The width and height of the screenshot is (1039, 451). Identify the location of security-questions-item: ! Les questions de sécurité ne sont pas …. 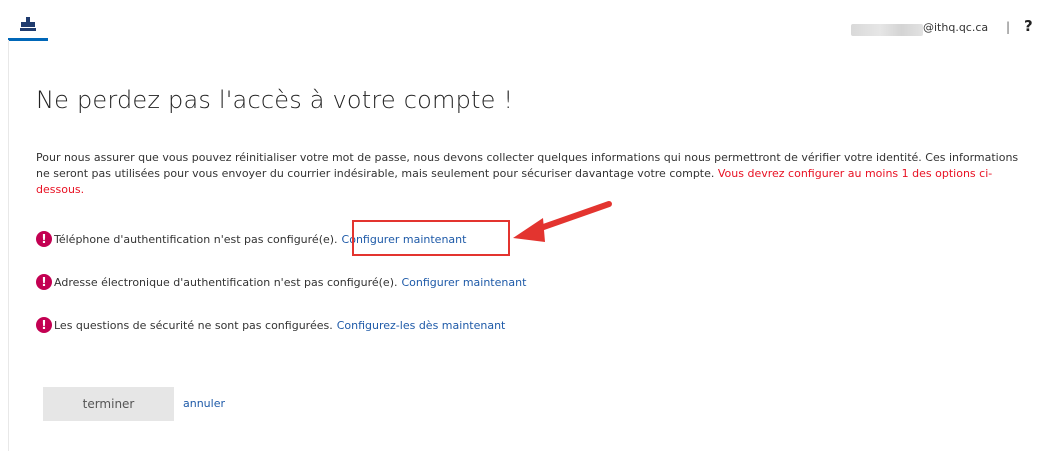
(270, 325).